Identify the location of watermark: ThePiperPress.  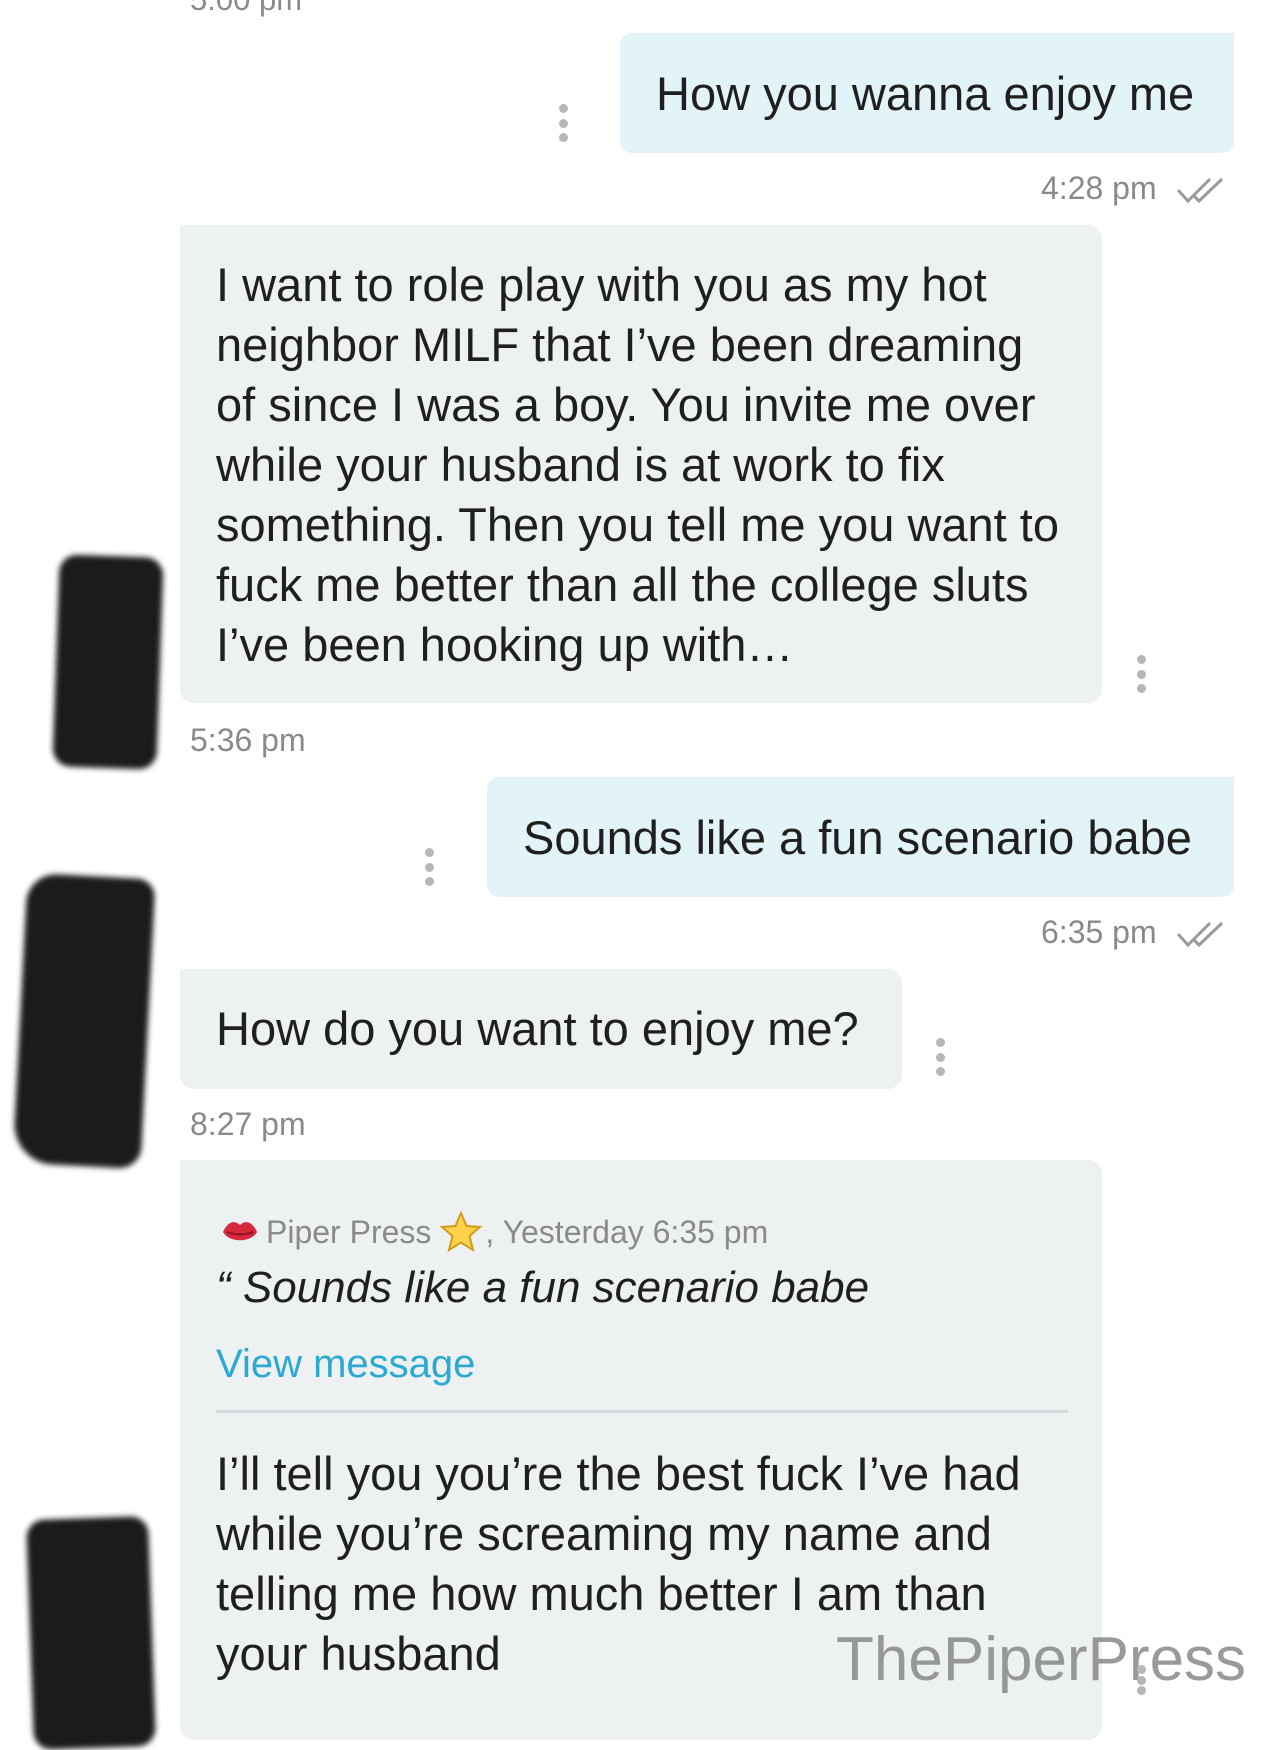
(1041, 1659).